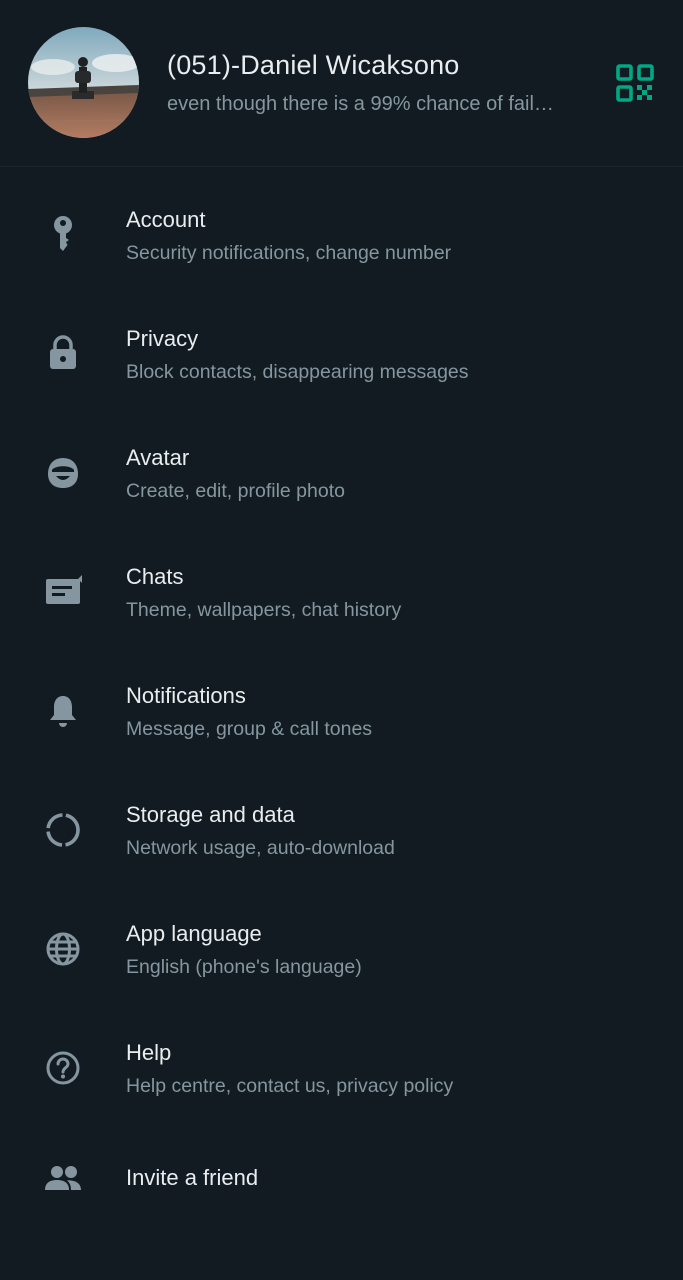 The width and height of the screenshot is (683, 1280). I want to click on qr-code-icon, so click(635, 83).